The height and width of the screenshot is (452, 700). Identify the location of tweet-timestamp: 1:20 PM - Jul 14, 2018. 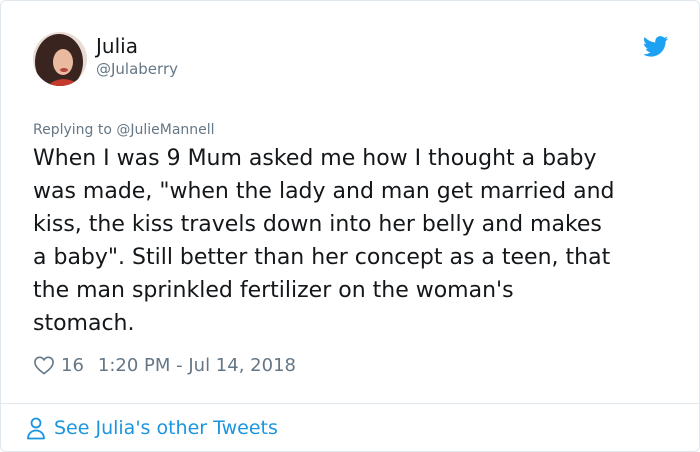
(197, 365).